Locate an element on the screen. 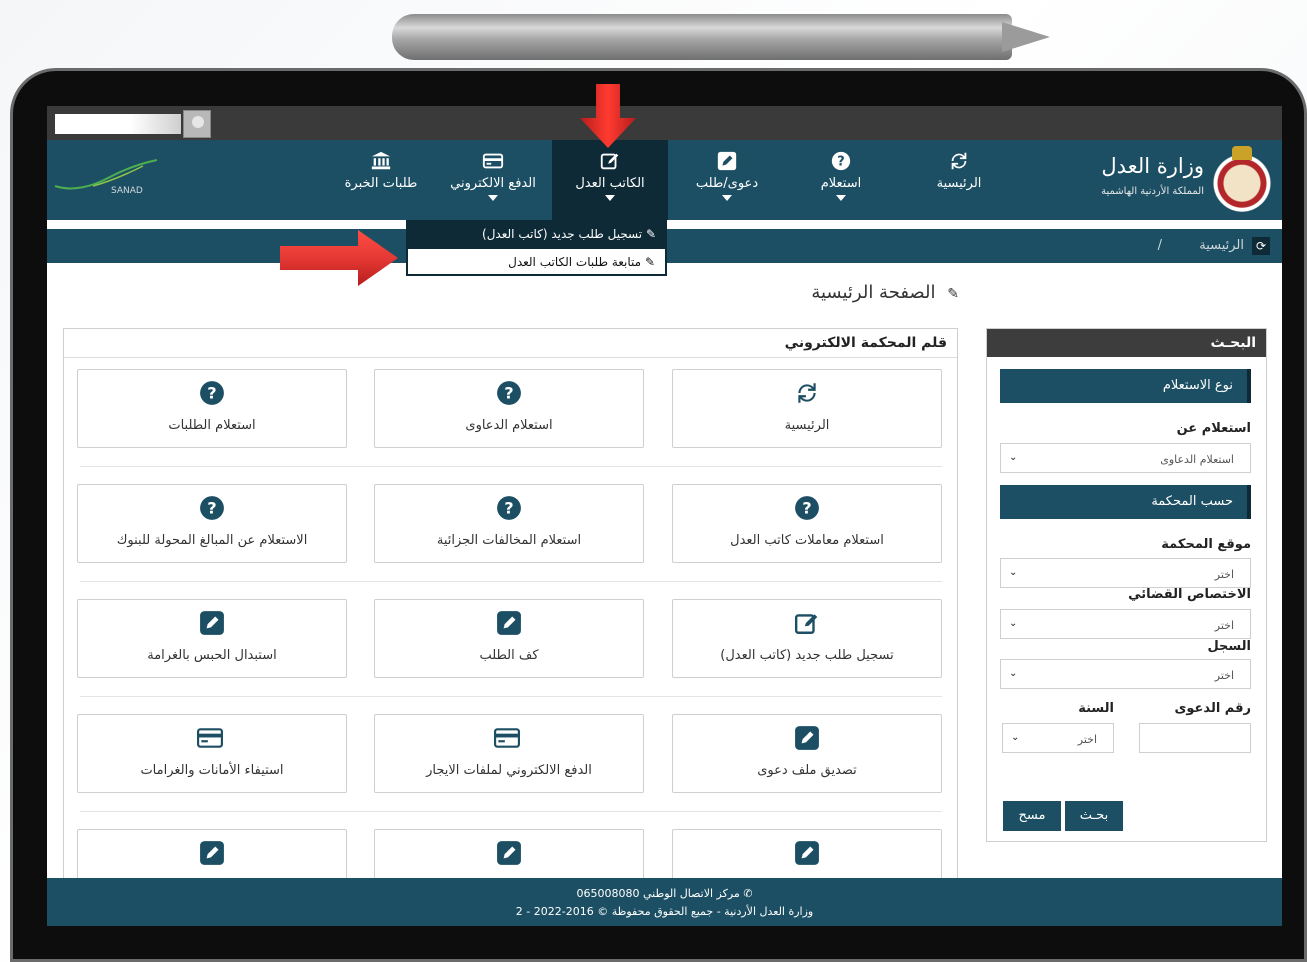  breadcrumb-home: الرئيسية is located at coordinates (1221, 245).